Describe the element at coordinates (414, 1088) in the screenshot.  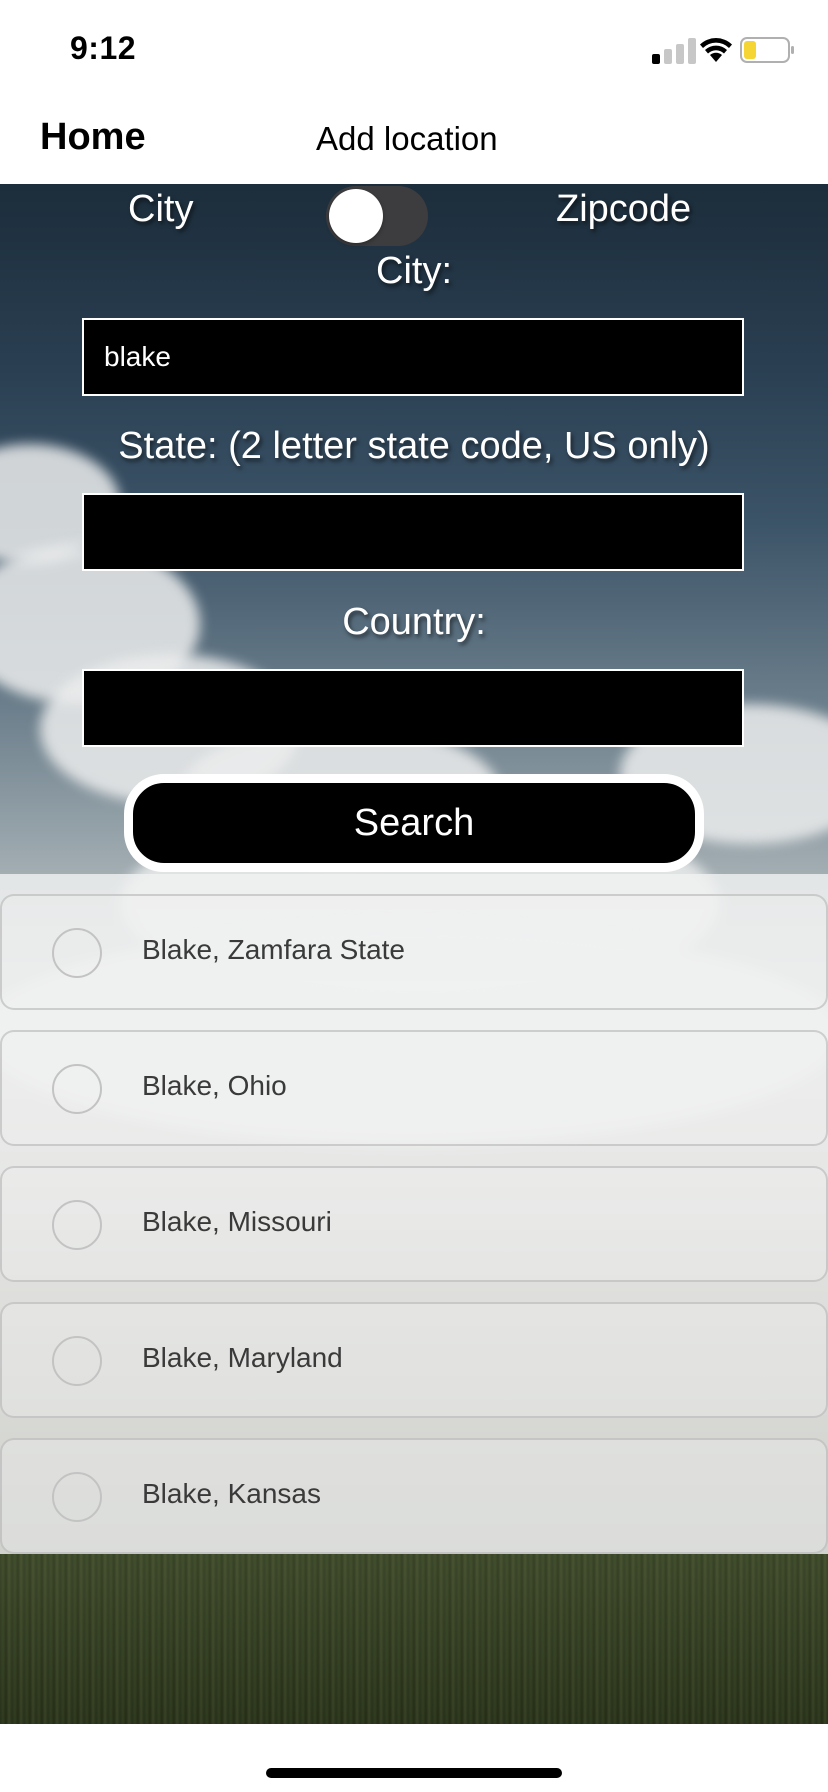
I see `result-item: Blake, Ohio` at that location.